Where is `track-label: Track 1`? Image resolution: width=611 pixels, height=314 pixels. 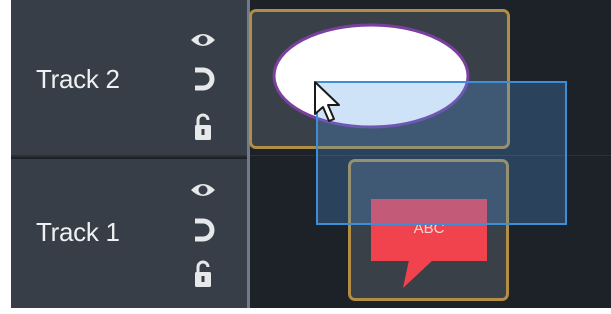 track-label: Track 1 is located at coordinates (78, 232).